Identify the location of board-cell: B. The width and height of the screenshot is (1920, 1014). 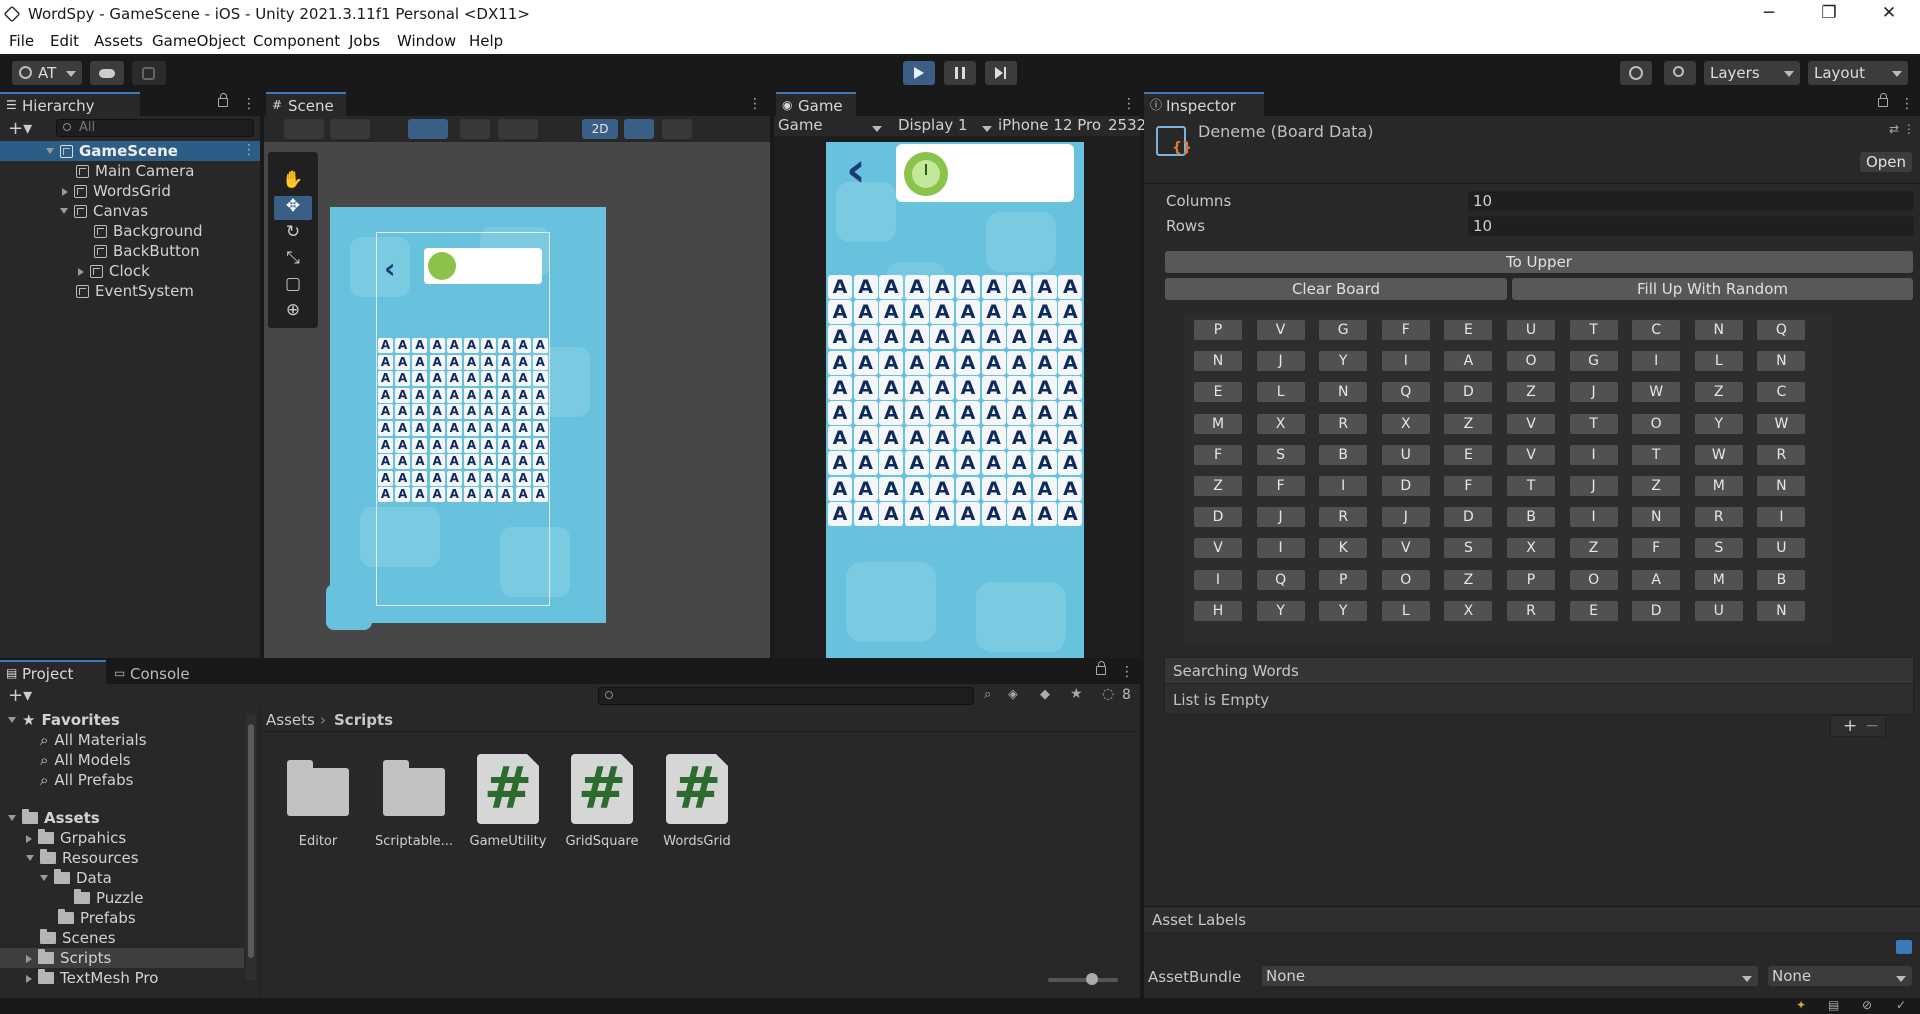
(1531, 517).